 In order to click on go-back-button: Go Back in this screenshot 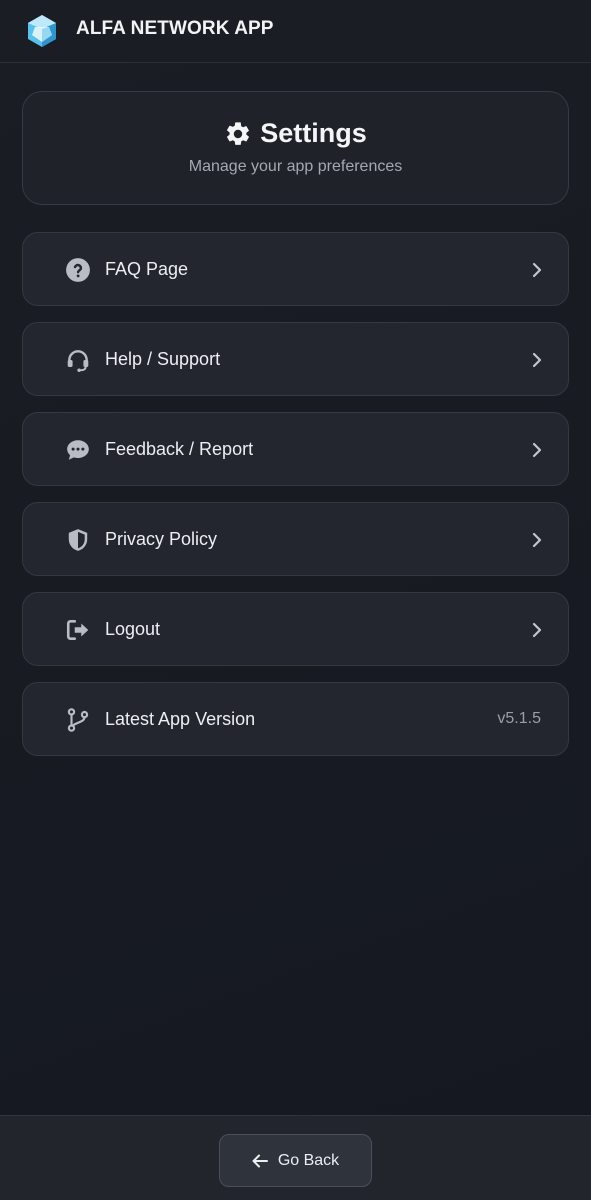, I will do `click(295, 1160)`.